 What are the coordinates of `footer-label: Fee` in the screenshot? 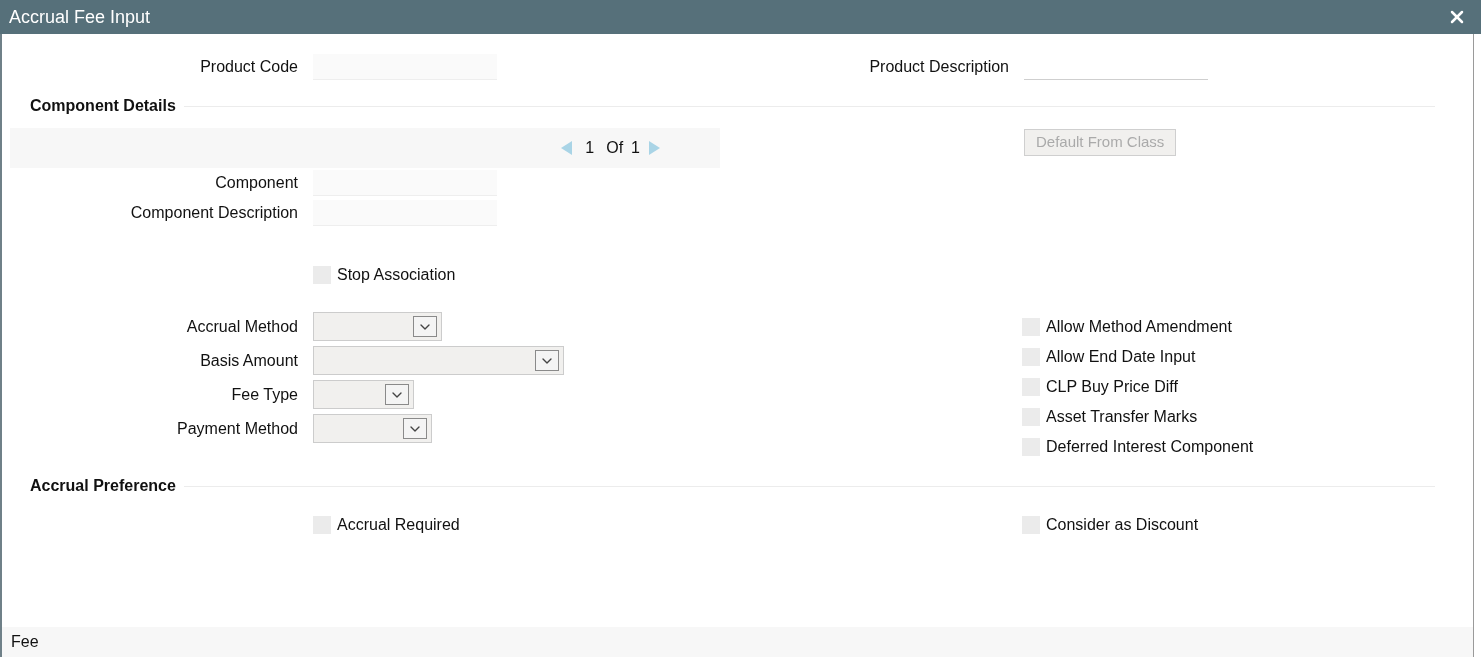 It's located at (25, 642).